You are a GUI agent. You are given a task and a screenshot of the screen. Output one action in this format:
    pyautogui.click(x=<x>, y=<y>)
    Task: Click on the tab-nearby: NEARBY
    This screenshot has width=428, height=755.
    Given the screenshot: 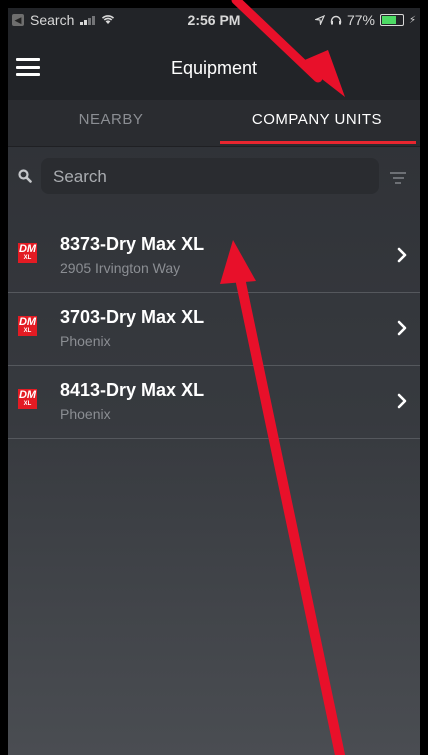 What is the action you would take?
    pyautogui.click(x=111, y=123)
    